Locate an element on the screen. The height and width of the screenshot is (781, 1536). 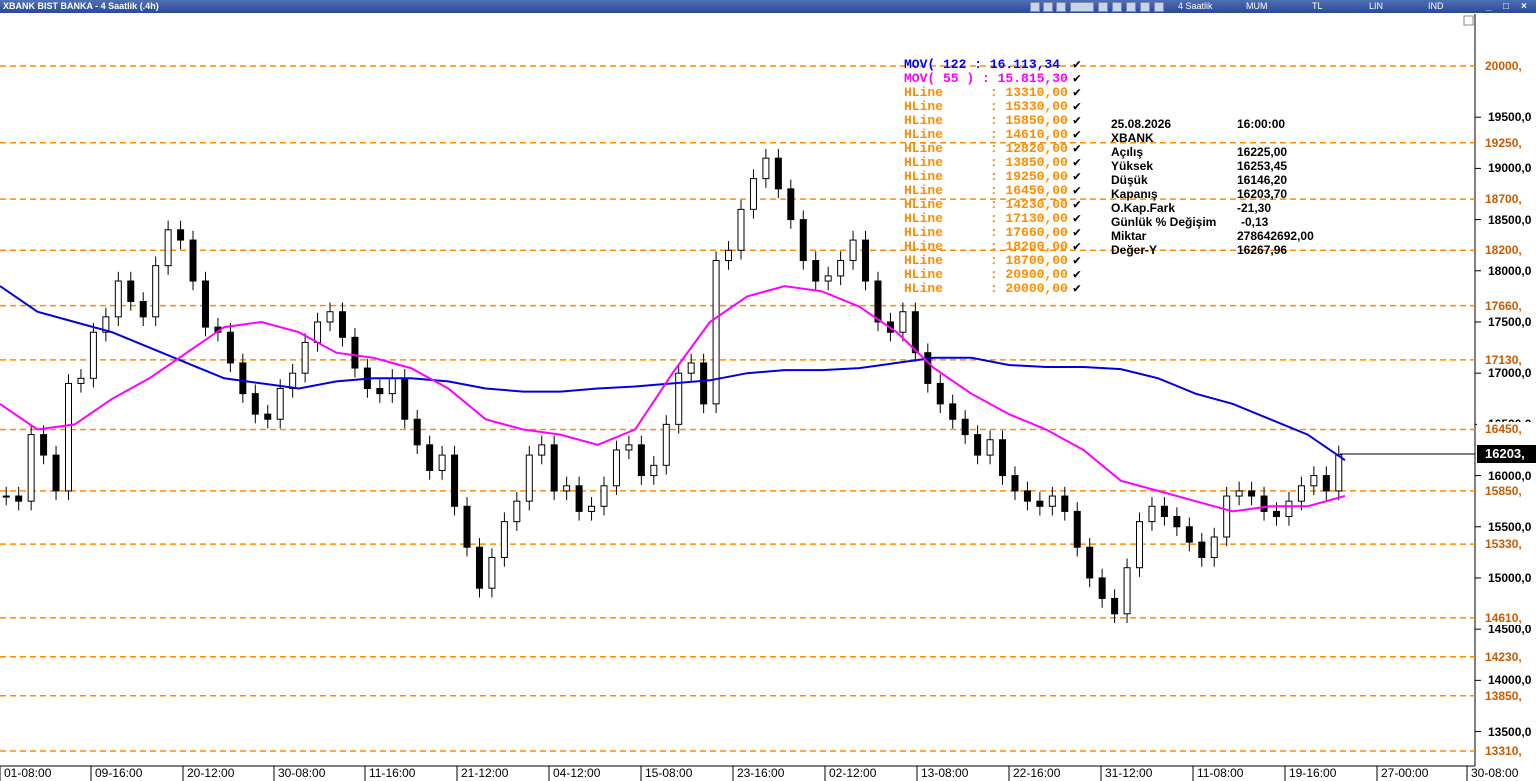
legend-hline: HLine : 13310,00 is located at coordinates (986, 93).